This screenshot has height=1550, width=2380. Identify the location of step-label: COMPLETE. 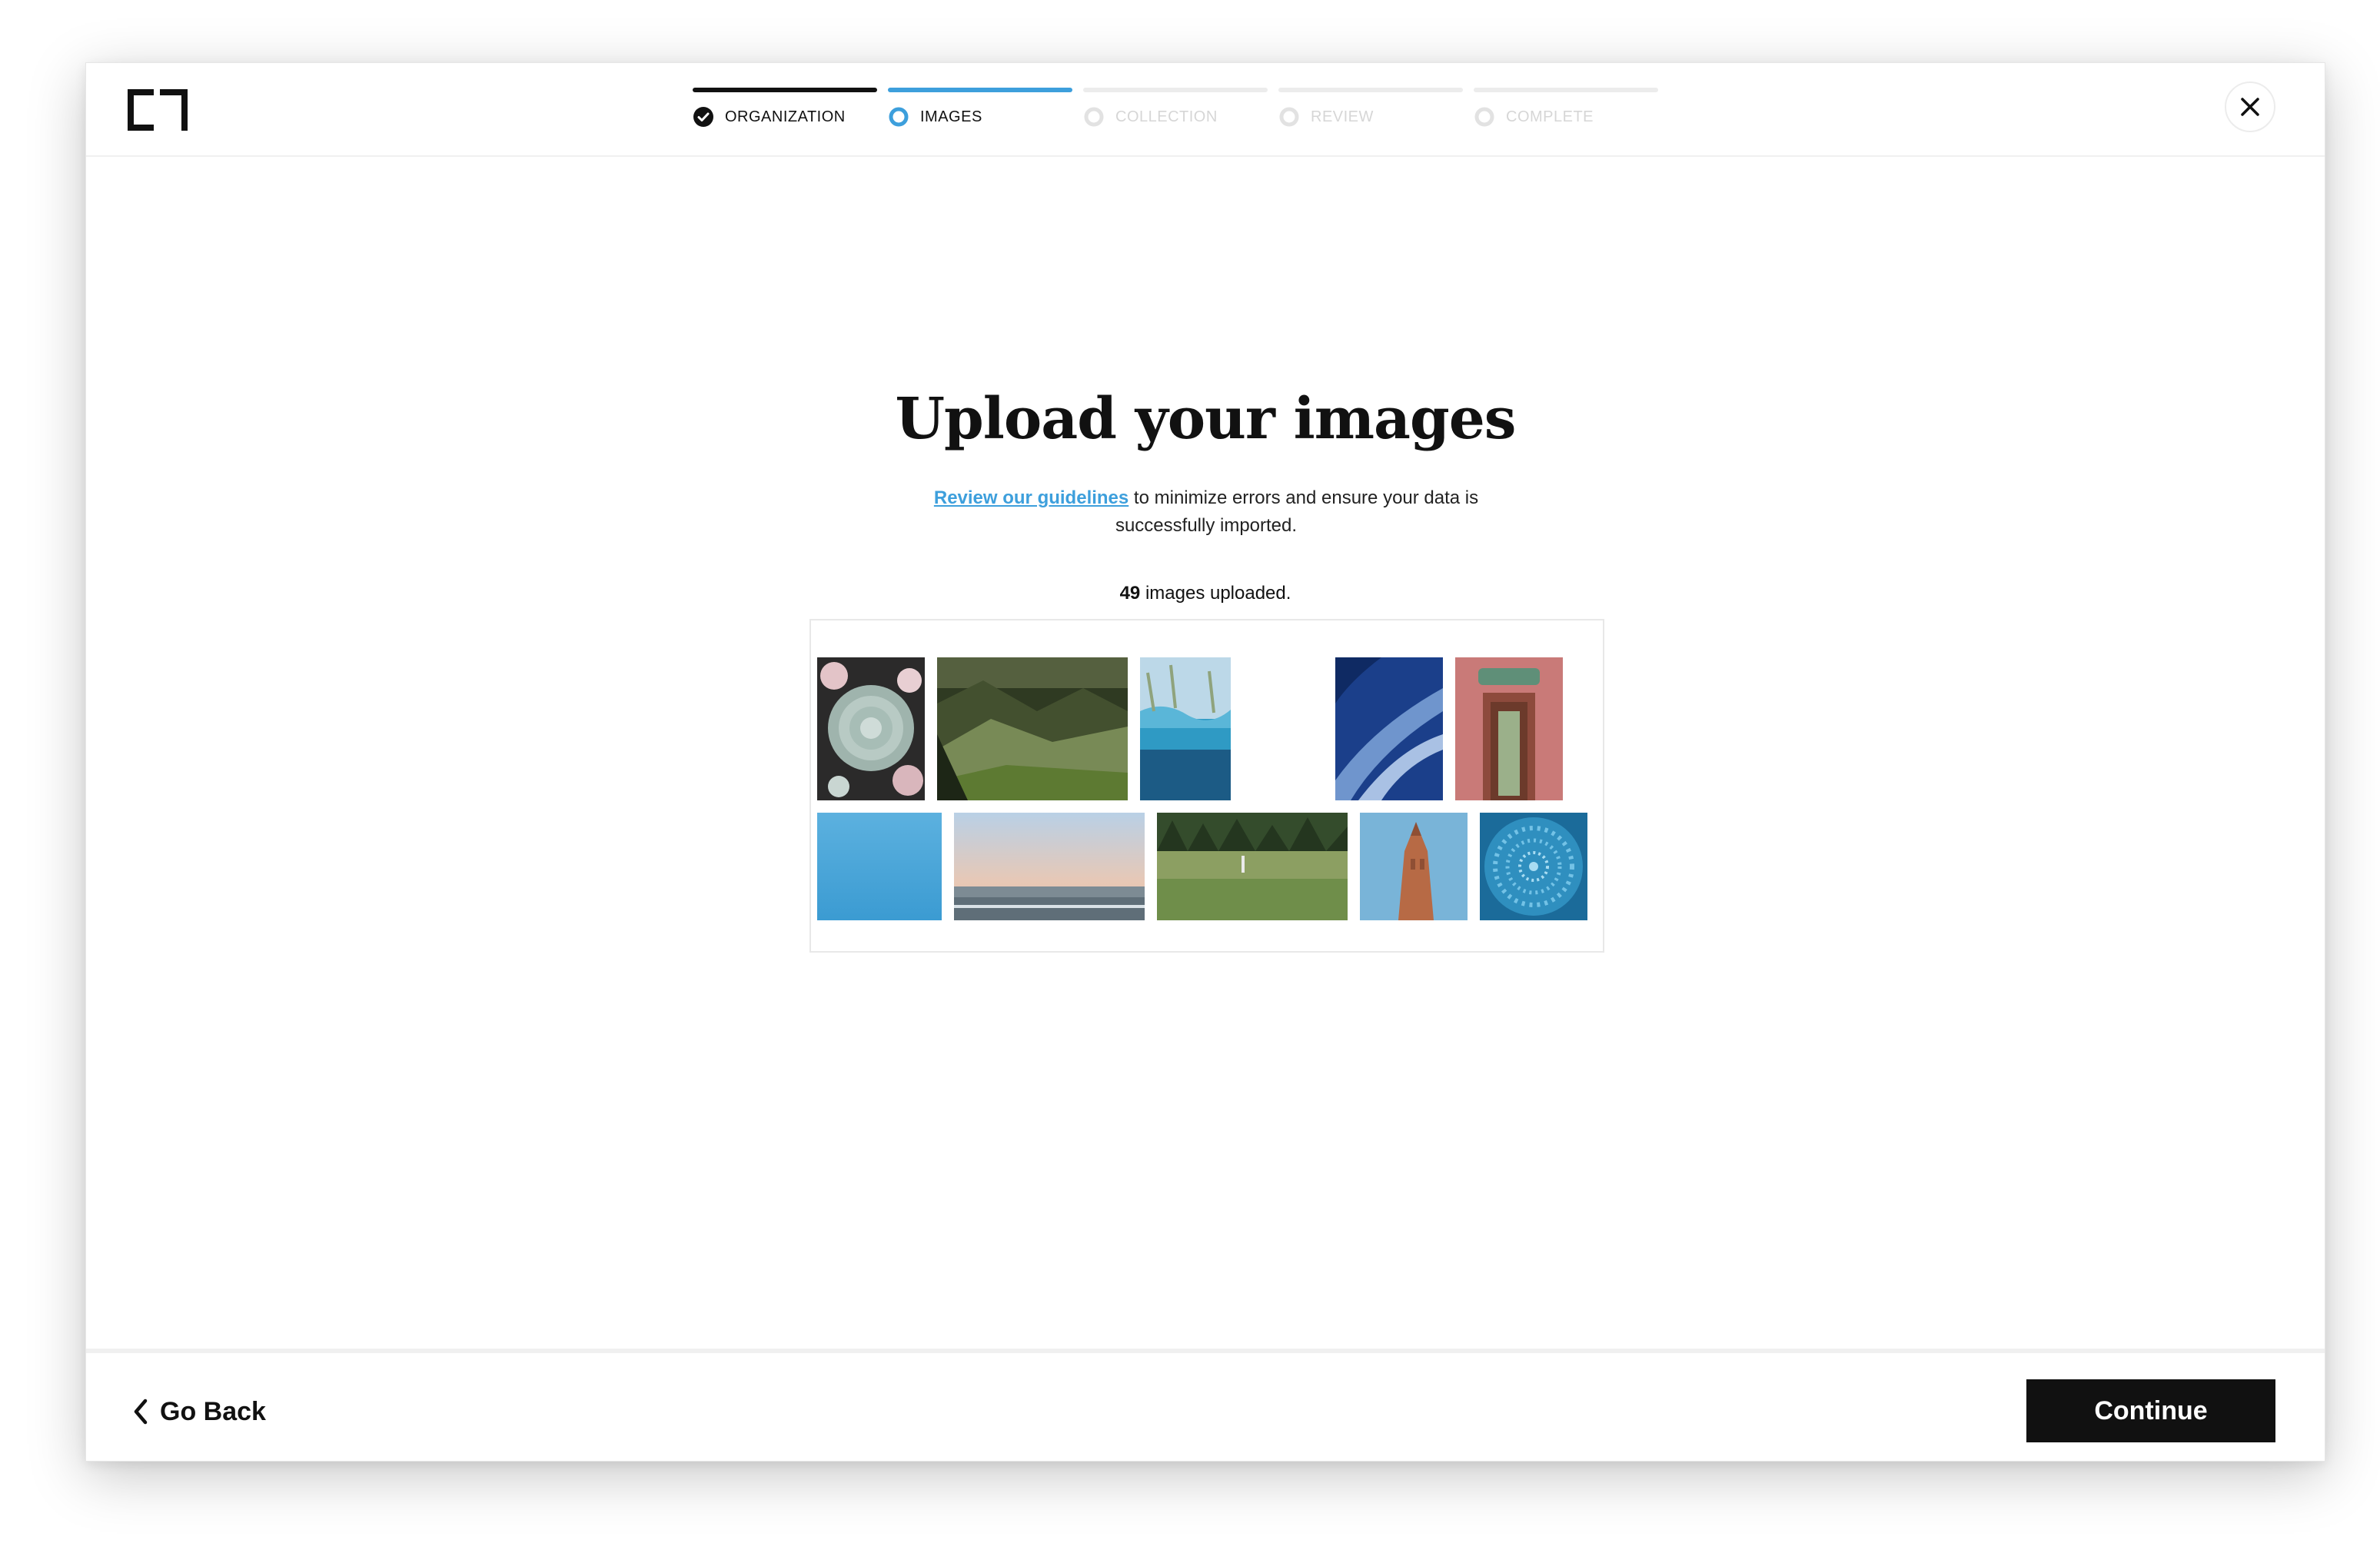
(1550, 116).